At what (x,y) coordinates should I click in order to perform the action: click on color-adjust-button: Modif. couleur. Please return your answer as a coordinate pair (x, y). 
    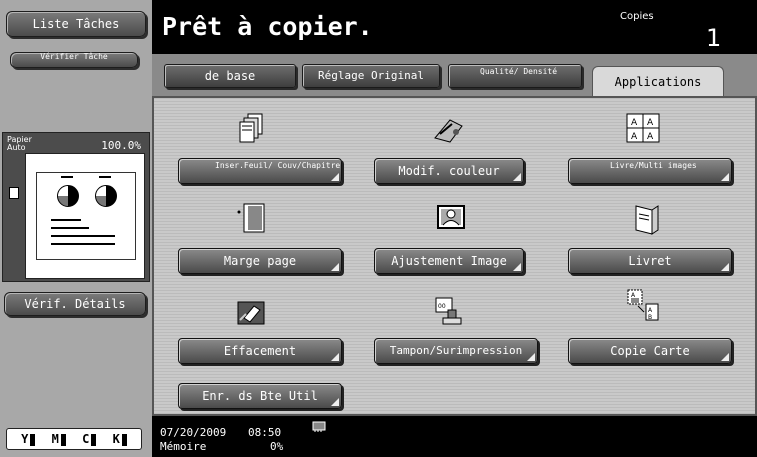
    Looking at the image, I should click on (449, 171).